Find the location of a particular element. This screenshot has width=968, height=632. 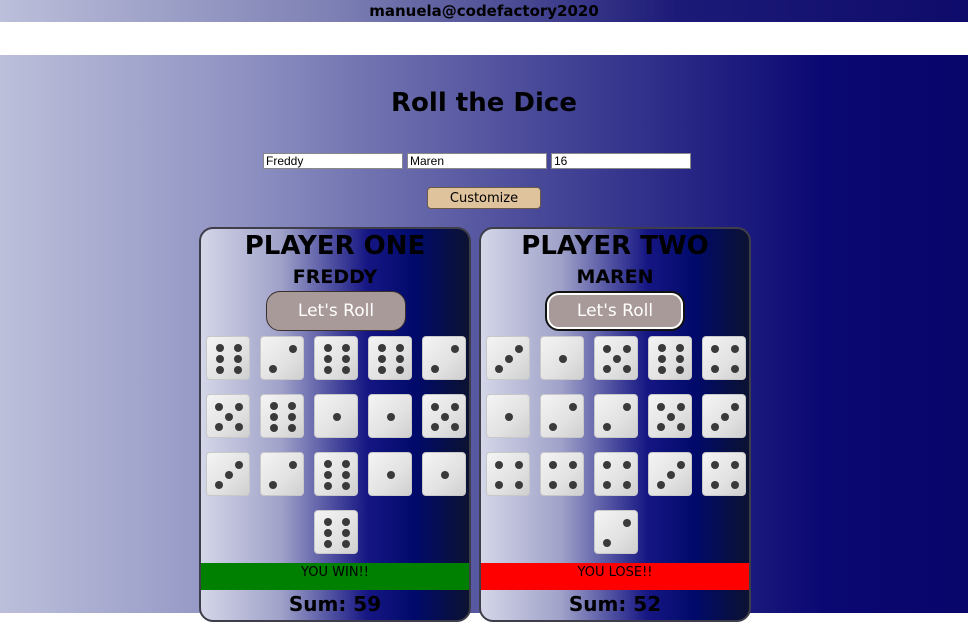

player-one-name-input is located at coordinates (333, 161).